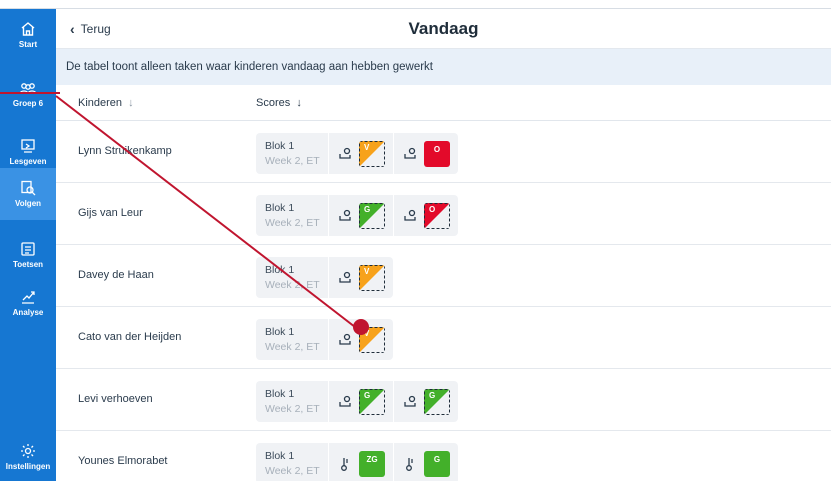 Image resolution: width=831 pixels, height=481 pixels. I want to click on nav-start-label: Start, so click(28, 44).